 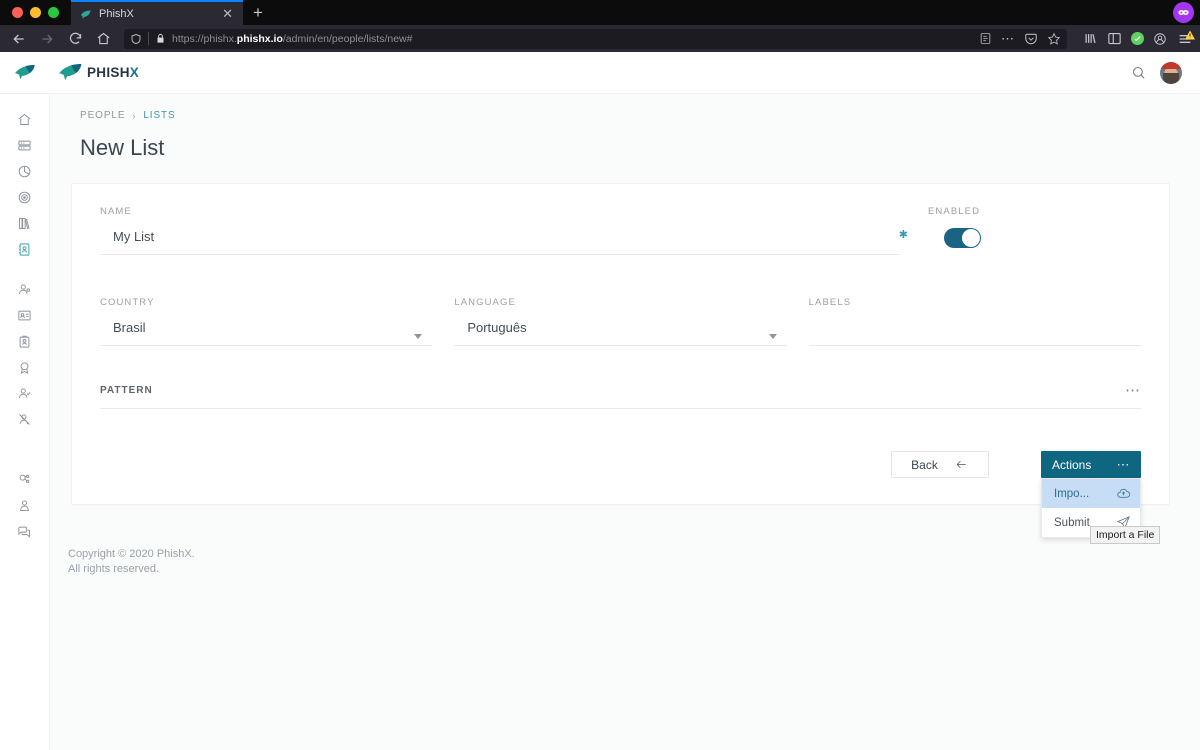 I want to click on window-controls, so click(x=39, y=12).